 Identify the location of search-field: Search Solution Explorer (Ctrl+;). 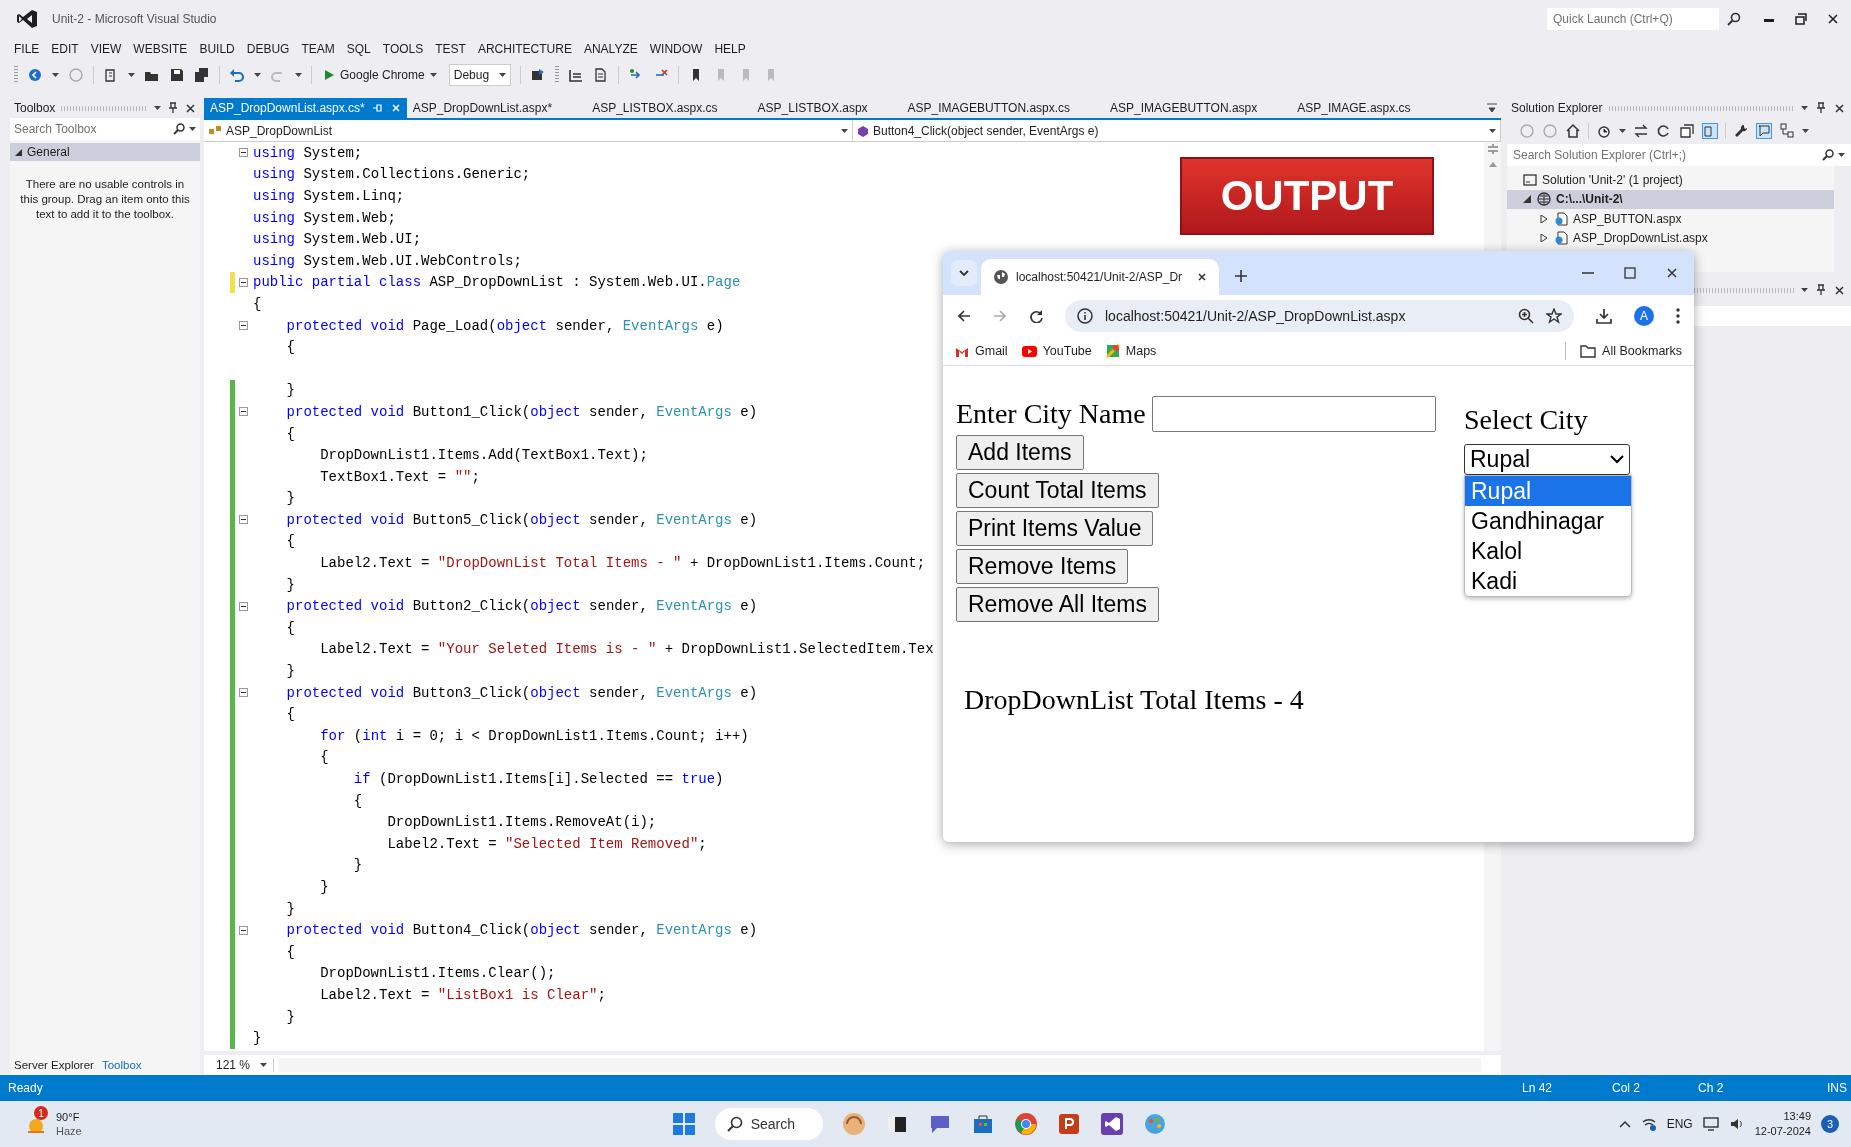
(1679, 155).